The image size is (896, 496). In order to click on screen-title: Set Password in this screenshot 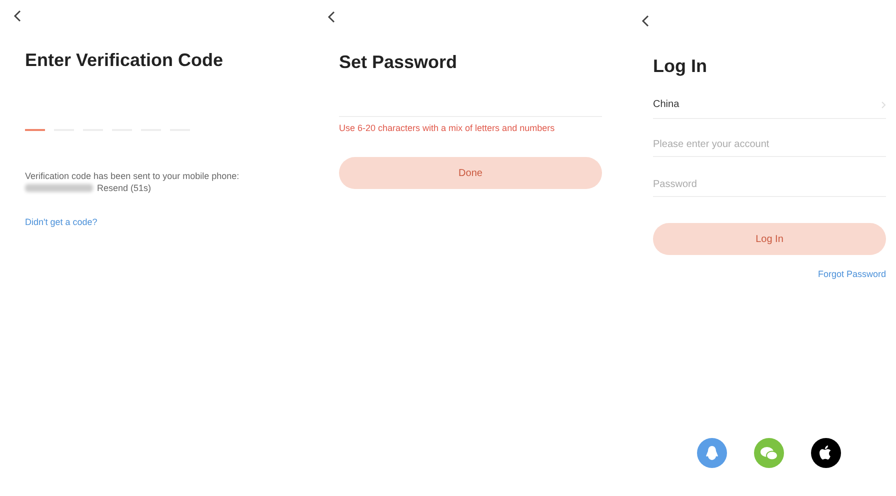, I will do `click(398, 62)`.